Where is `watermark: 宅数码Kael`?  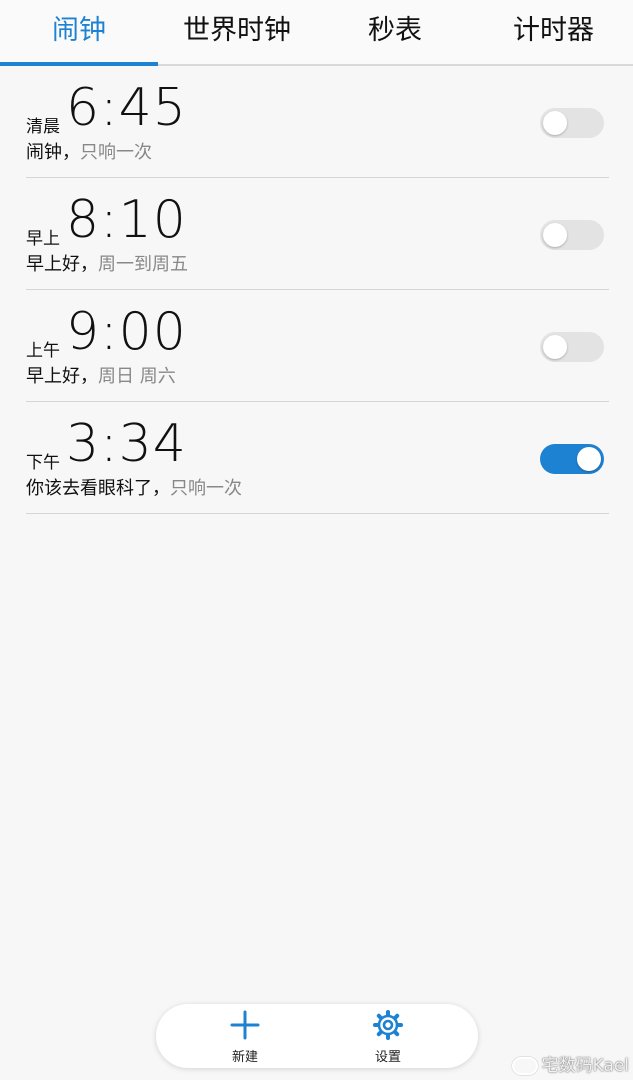
watermark: 宅数码Kael is located at coordinates (570, 1063).